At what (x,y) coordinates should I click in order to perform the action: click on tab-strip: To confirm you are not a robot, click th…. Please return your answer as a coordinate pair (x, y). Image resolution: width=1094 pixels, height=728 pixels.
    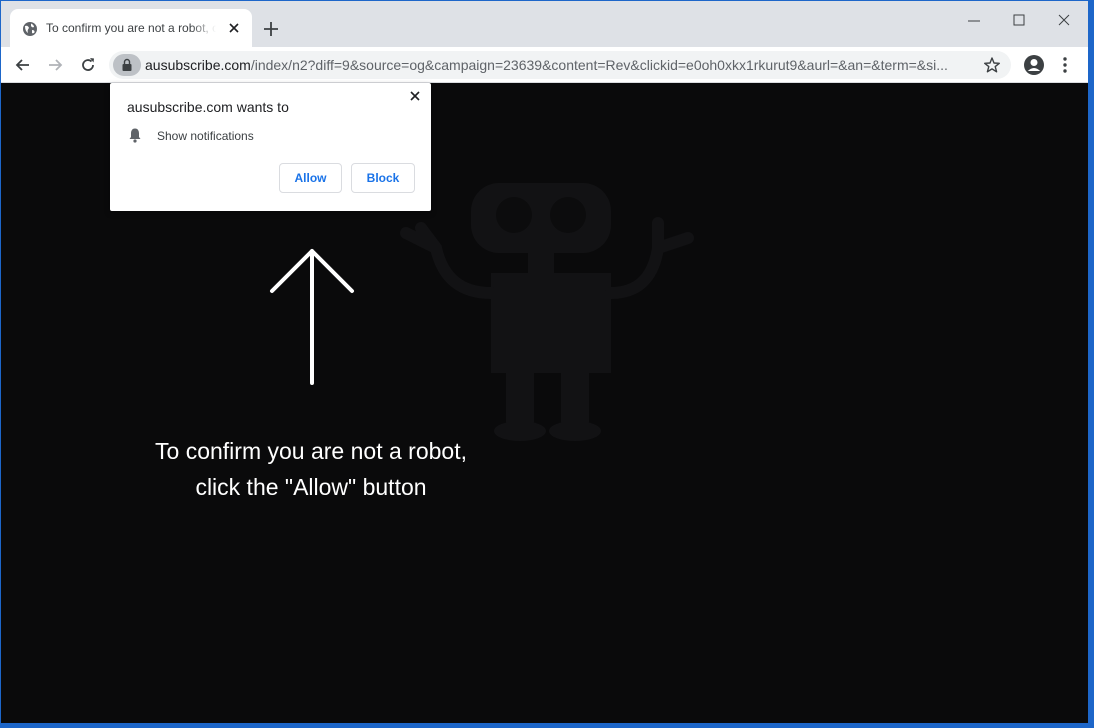
    Looking at the image, I should click on (544, 24).